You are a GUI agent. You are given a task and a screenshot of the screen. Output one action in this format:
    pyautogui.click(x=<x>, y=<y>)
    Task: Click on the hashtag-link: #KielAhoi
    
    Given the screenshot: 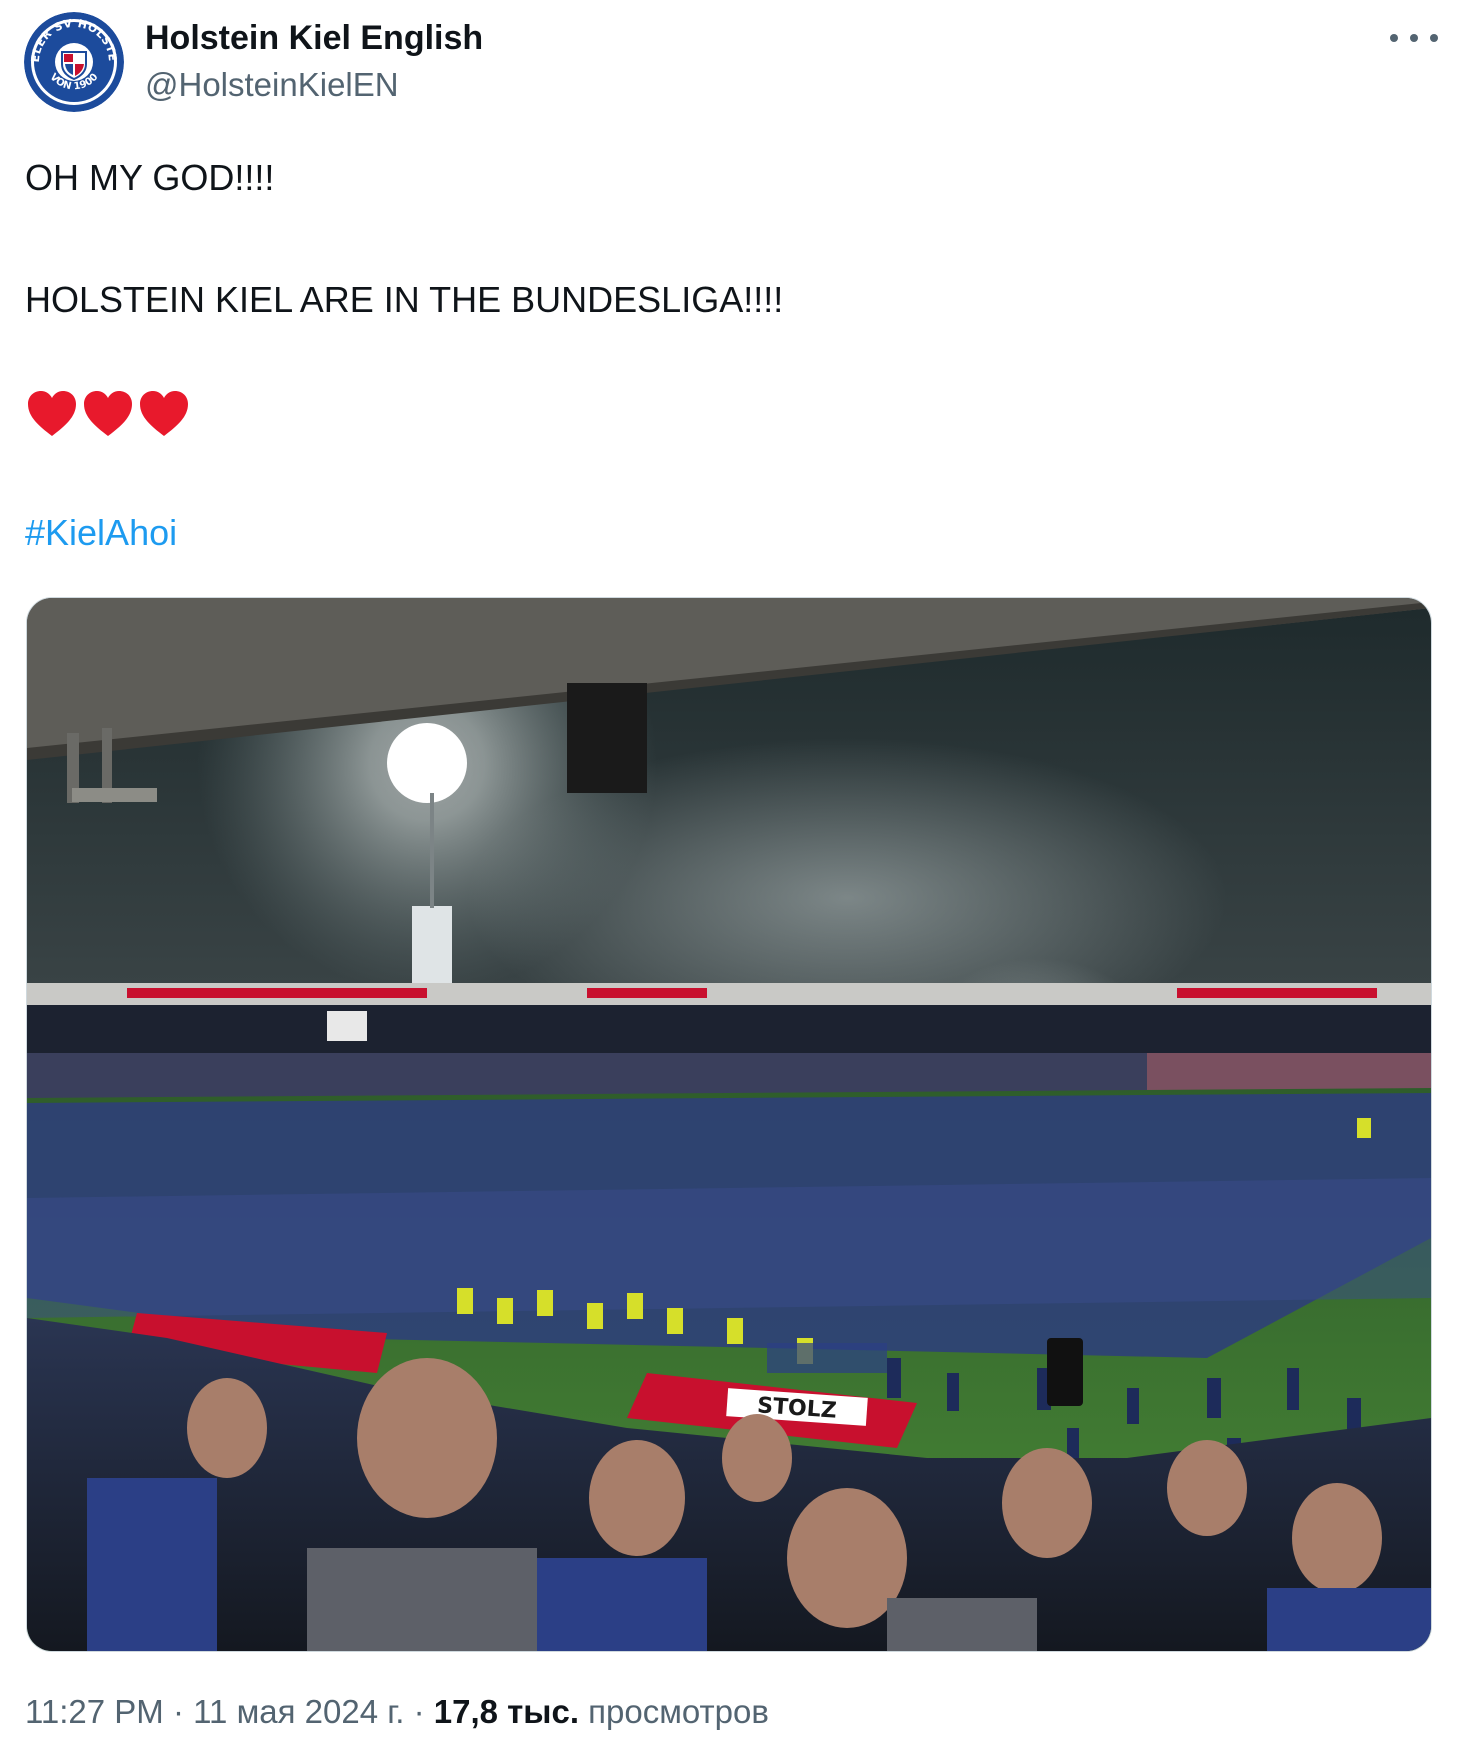 What is the action you would take?
    pyautogui.click(x=101, y=533)
    